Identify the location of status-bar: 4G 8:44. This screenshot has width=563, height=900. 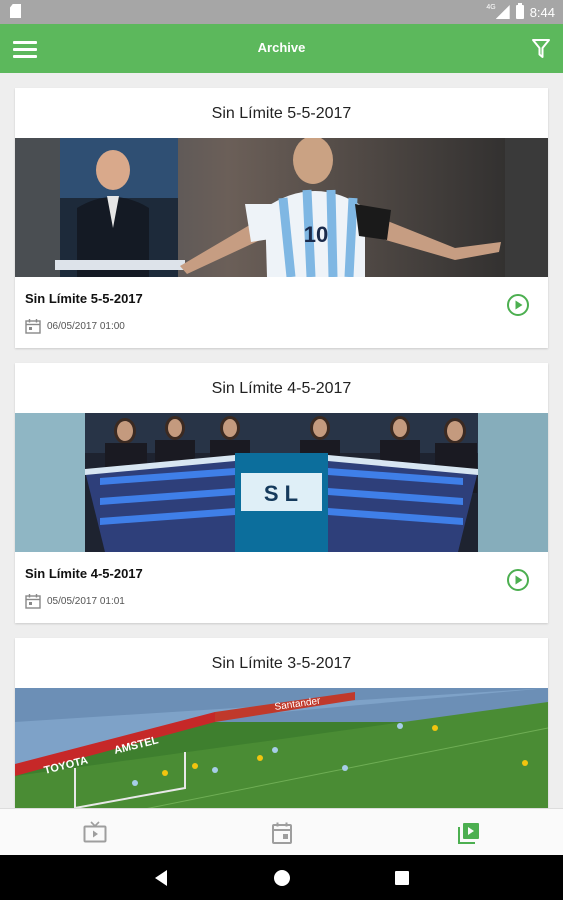
(281, 12).